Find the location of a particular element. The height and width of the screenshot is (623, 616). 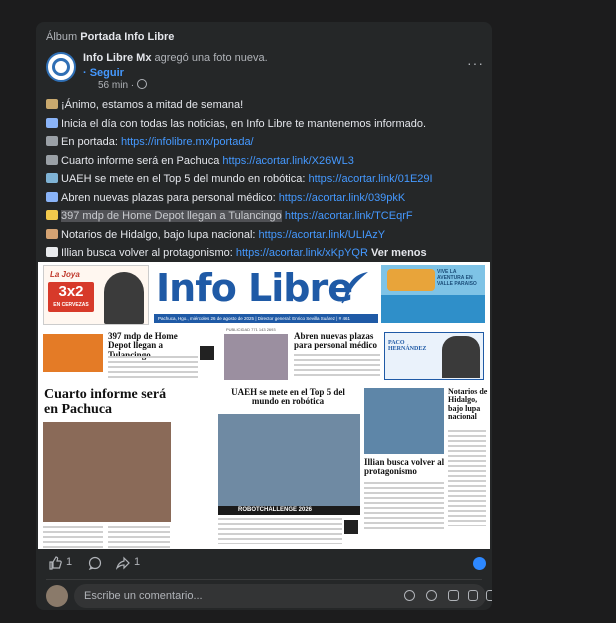

post-line-link: https://acortar.link/TCEqrF is located at coordinates (349, 216).